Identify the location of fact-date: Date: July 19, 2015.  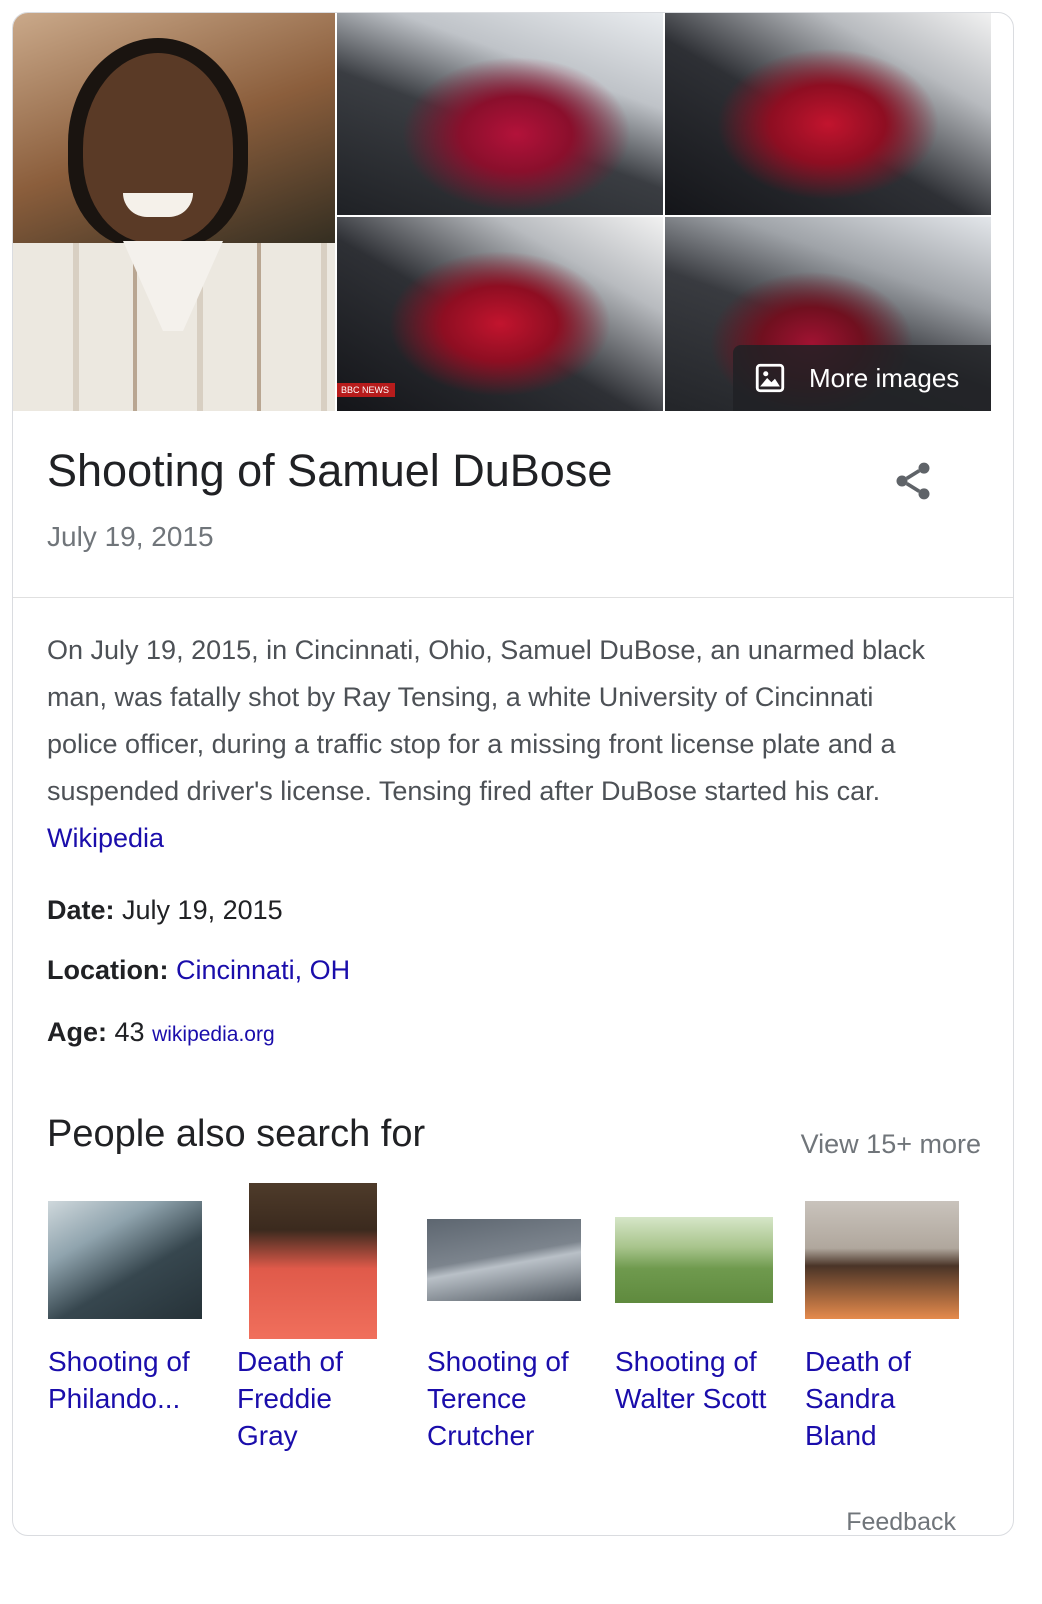
(165, 910).